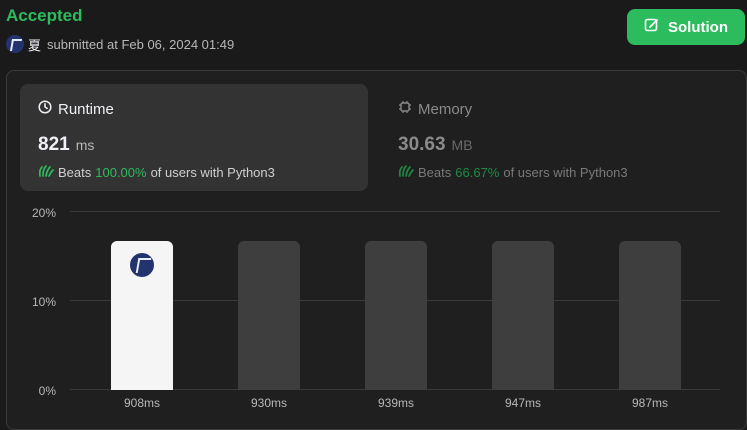 The height and width of the screenshot is (430, 747). I want to click on solution-label: Solution, so click(698, 27).